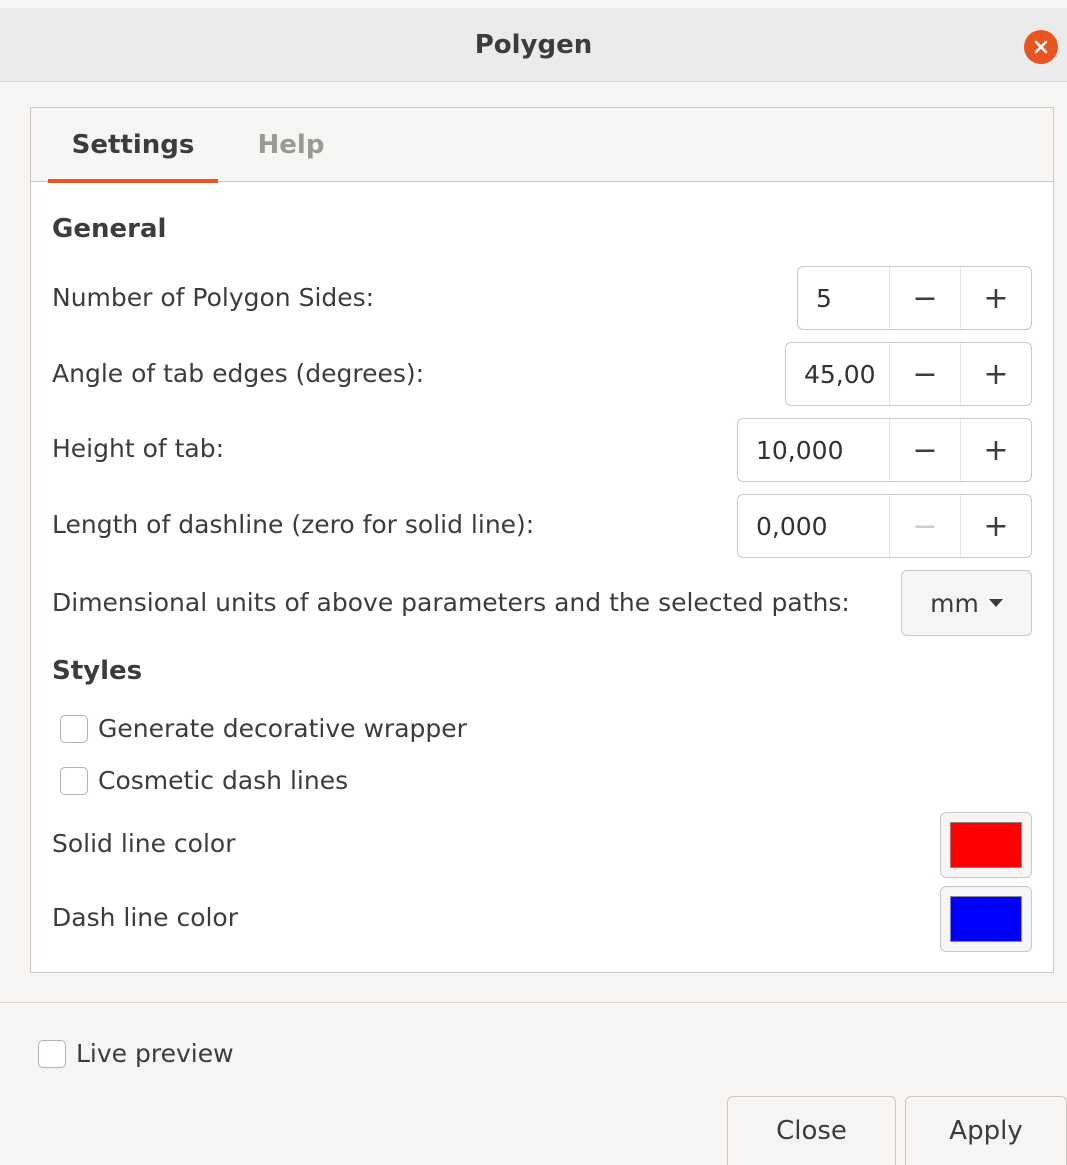 The image size is (1067, 1165). What do you see at coordinates (109, 229) in the screenshot?
I see `general-heading: General` at bounding box center [109, 229].